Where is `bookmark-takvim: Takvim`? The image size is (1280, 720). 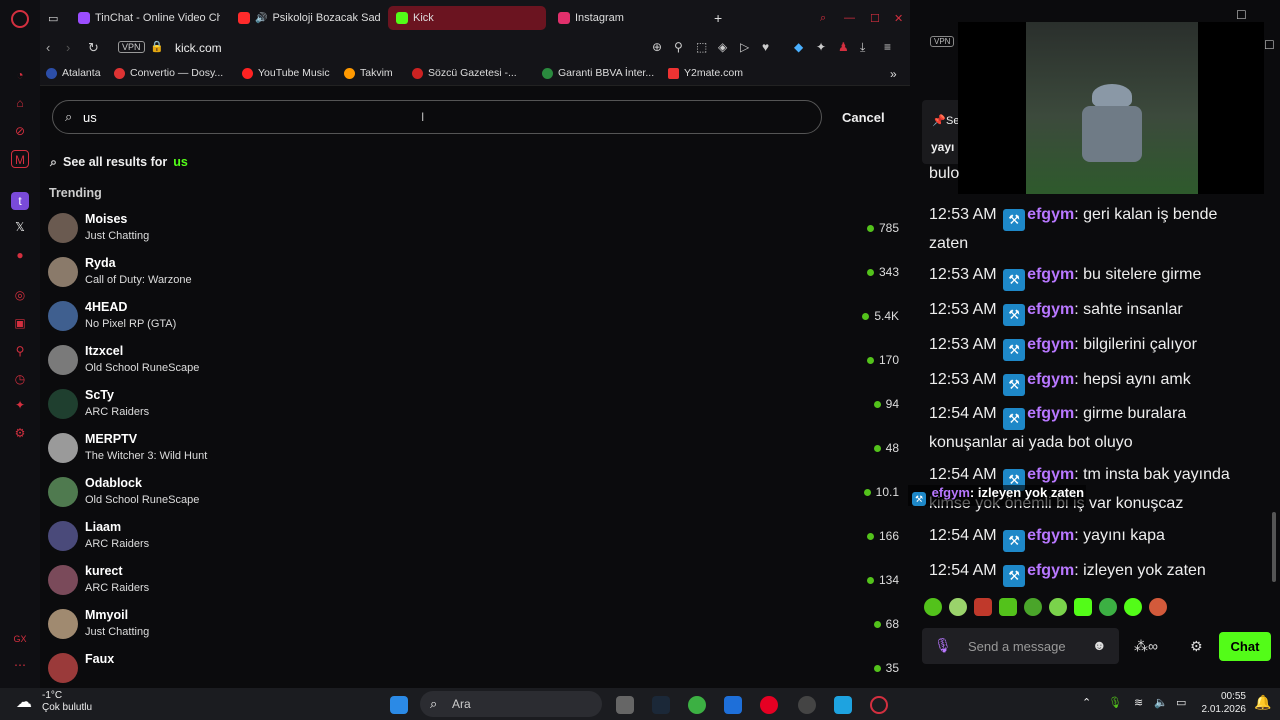 bookmark-takvim: Takvim is located at coordinates (368, 73).